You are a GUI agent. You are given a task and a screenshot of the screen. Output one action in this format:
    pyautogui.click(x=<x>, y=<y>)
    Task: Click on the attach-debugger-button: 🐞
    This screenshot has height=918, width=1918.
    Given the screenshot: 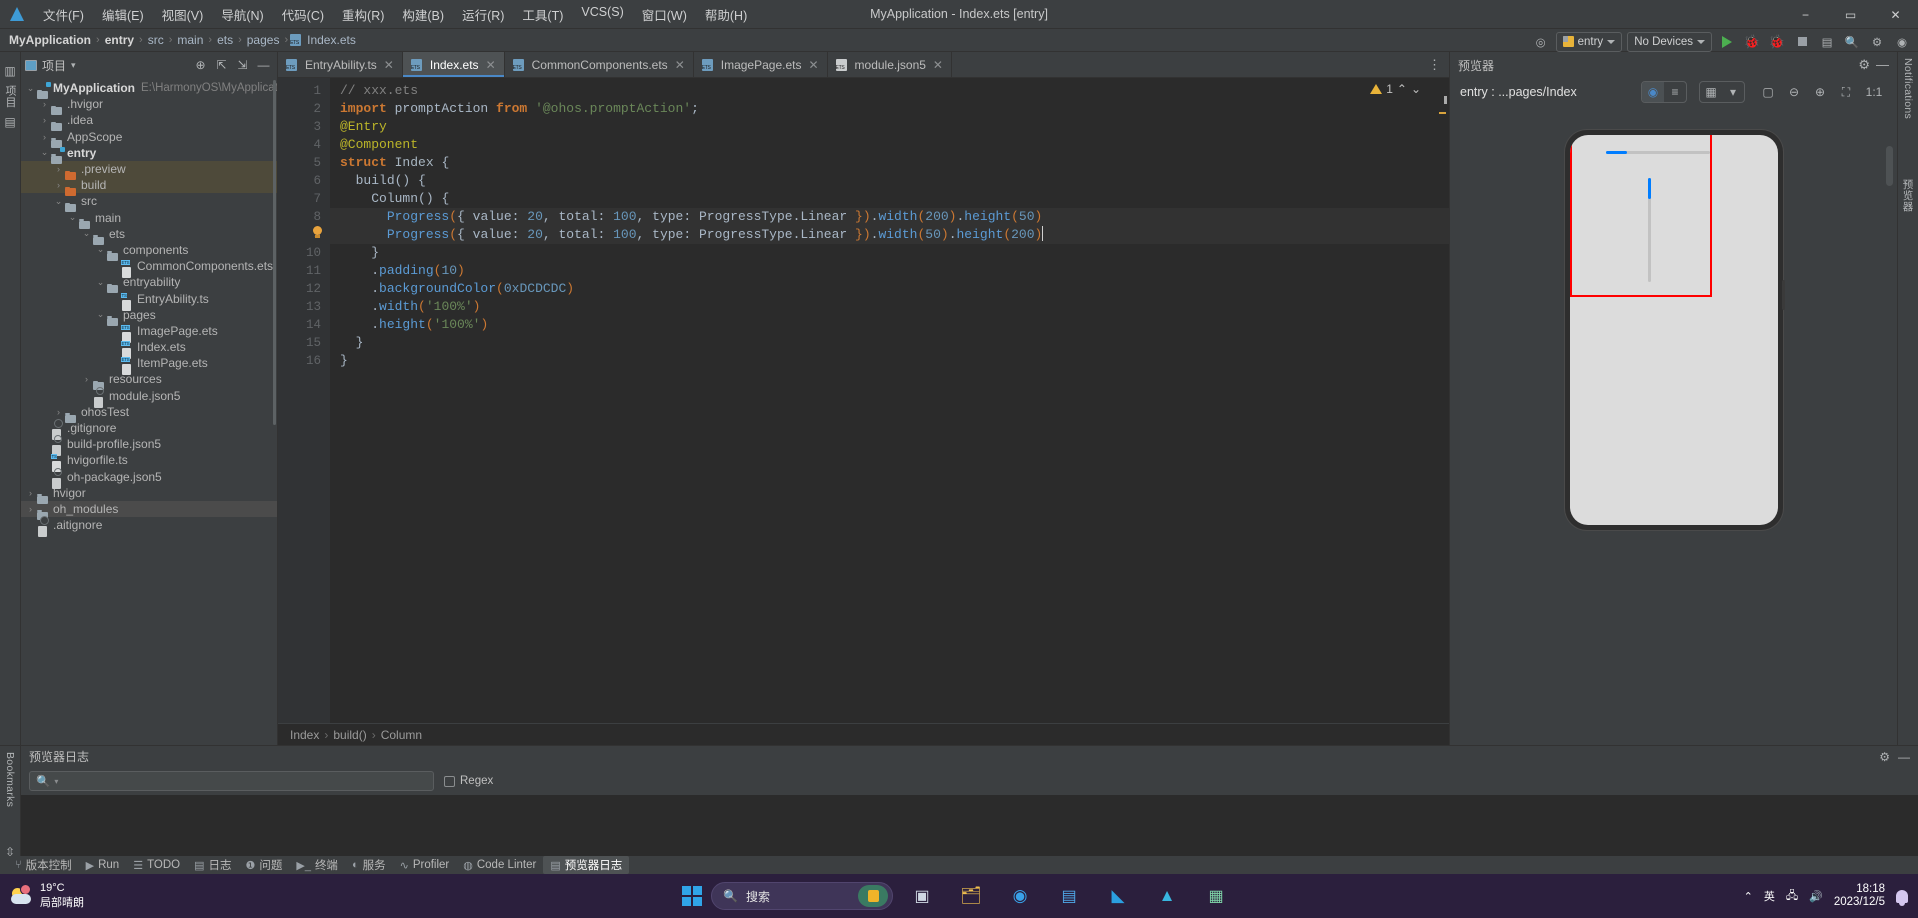 What is the action you would take?
    pyautogui.click(x=1777, y=41)
    